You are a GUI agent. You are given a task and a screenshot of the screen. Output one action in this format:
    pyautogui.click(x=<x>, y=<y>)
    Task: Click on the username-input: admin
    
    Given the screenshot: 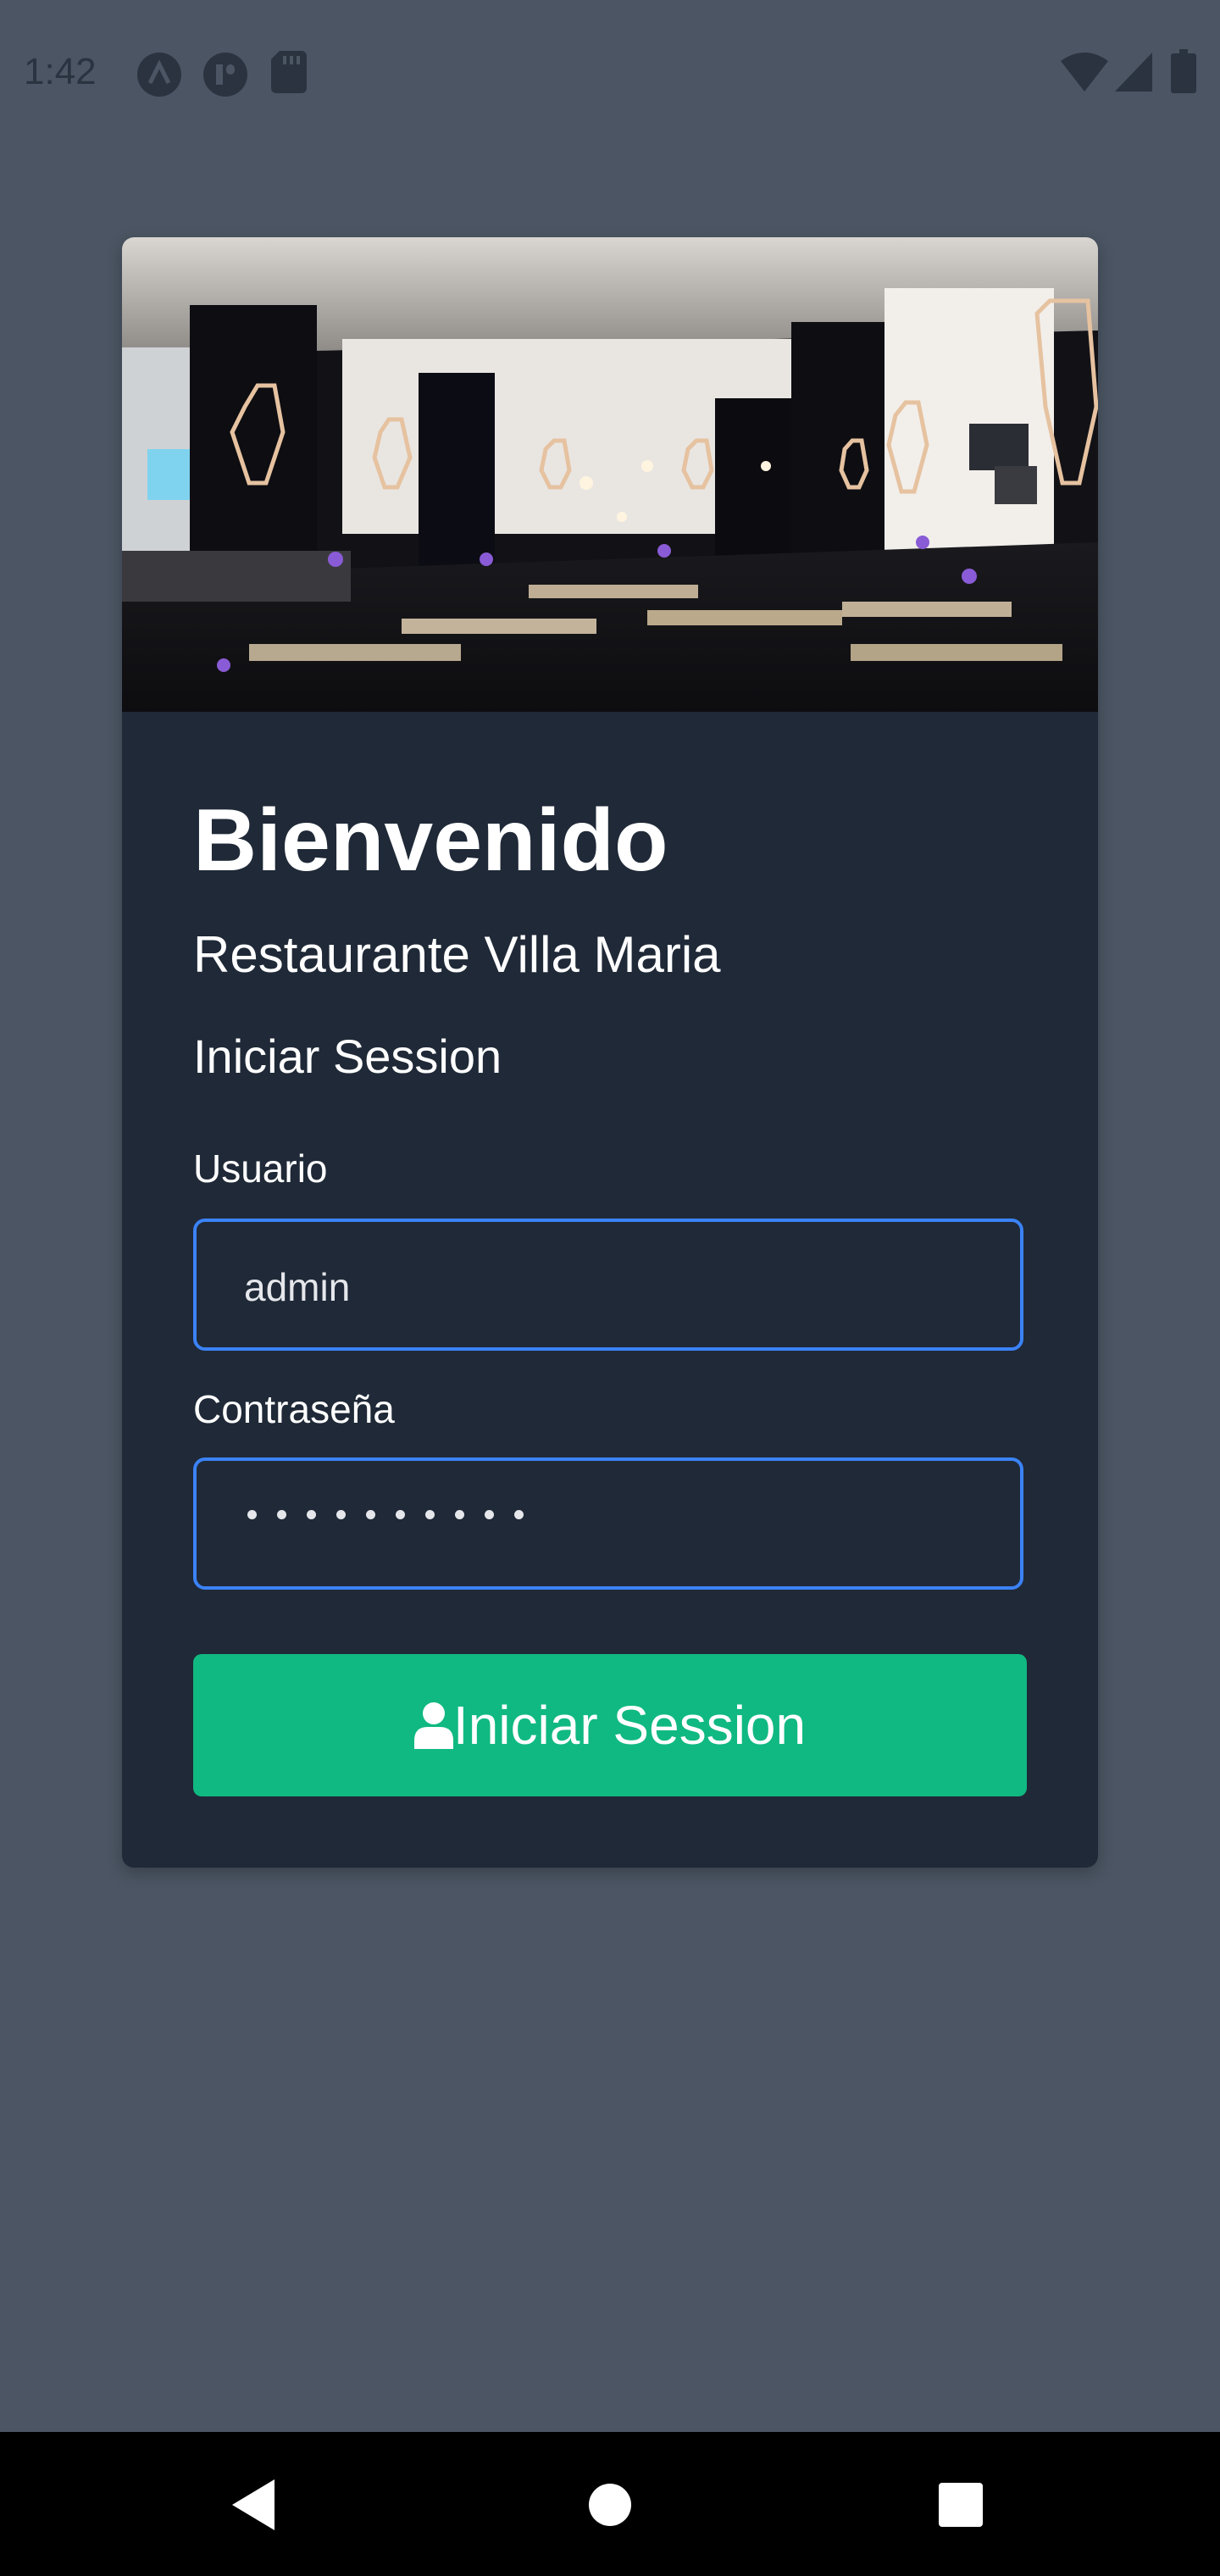 What is the action you would take?
    pyautogui.click(x=608, y=1285)
    